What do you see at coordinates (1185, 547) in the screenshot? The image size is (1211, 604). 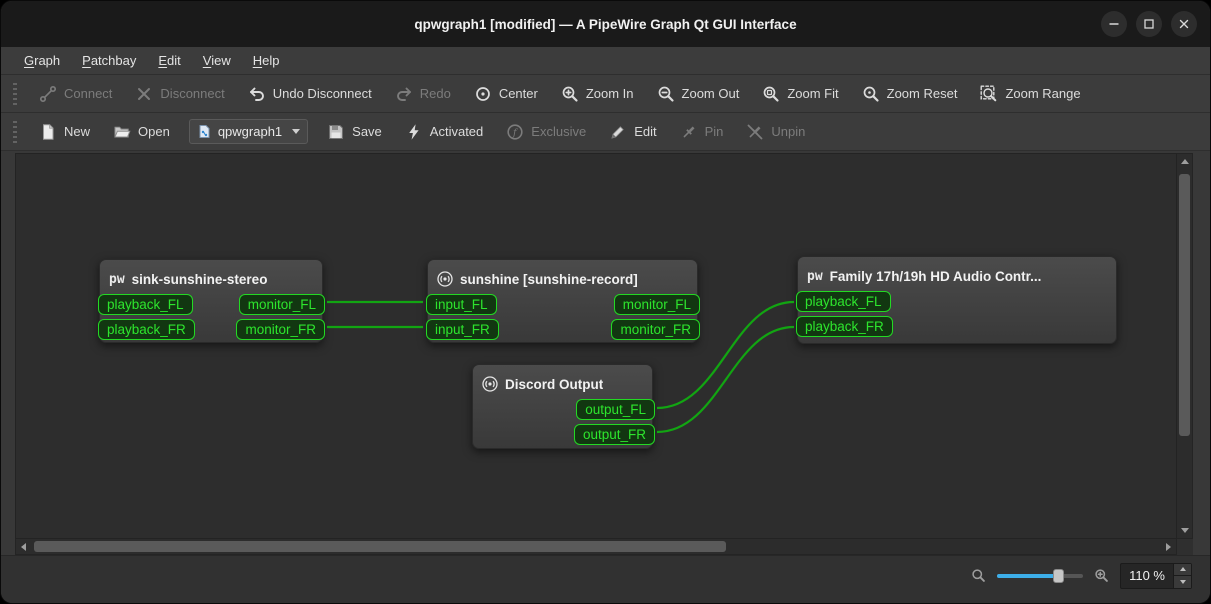 I see `scrollbar-corner` at bounding box center [1185, 547].